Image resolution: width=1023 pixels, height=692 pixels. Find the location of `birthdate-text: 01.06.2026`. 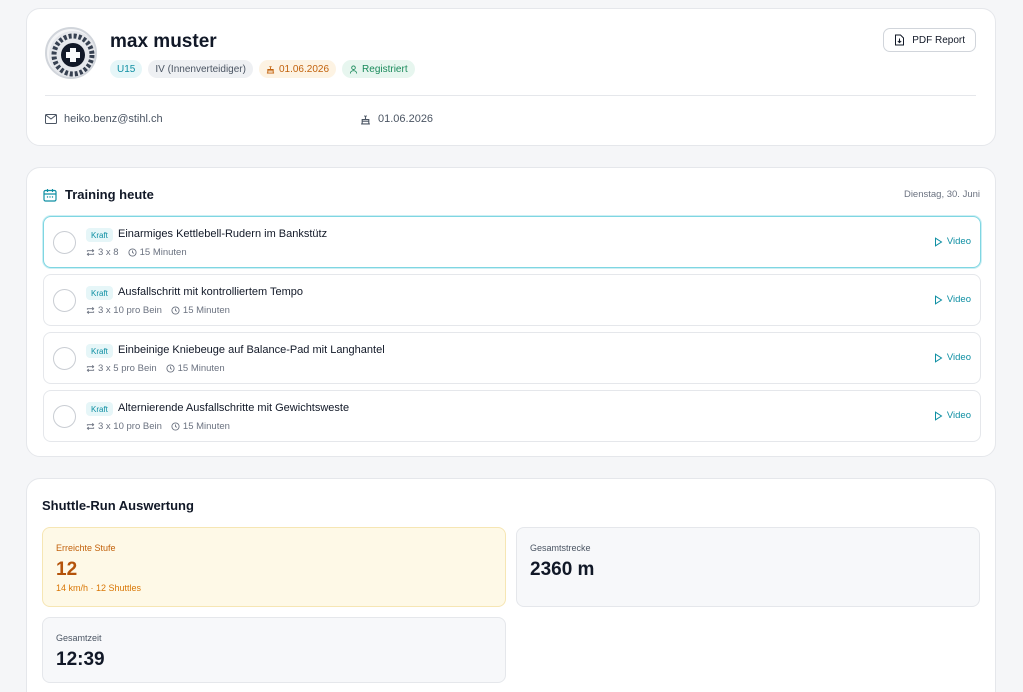

birthdate-text: 01.06.2026 is located at coordinates (406, 119).